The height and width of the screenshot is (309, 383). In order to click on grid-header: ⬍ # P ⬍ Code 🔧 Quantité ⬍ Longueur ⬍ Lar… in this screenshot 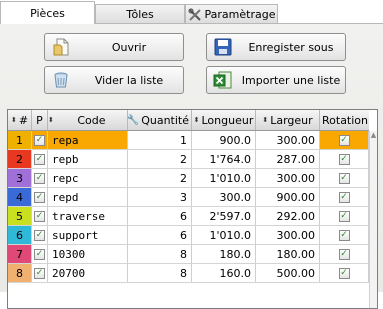, I will do `click(188, 120)`.